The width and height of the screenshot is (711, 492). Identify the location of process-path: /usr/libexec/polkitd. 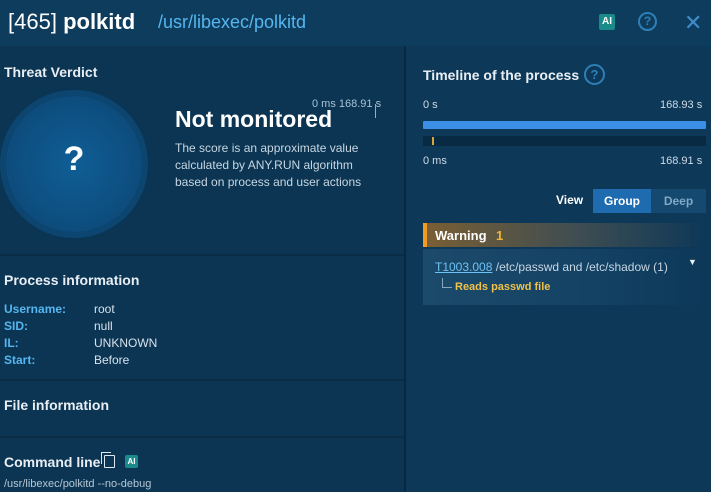
(232, 22).